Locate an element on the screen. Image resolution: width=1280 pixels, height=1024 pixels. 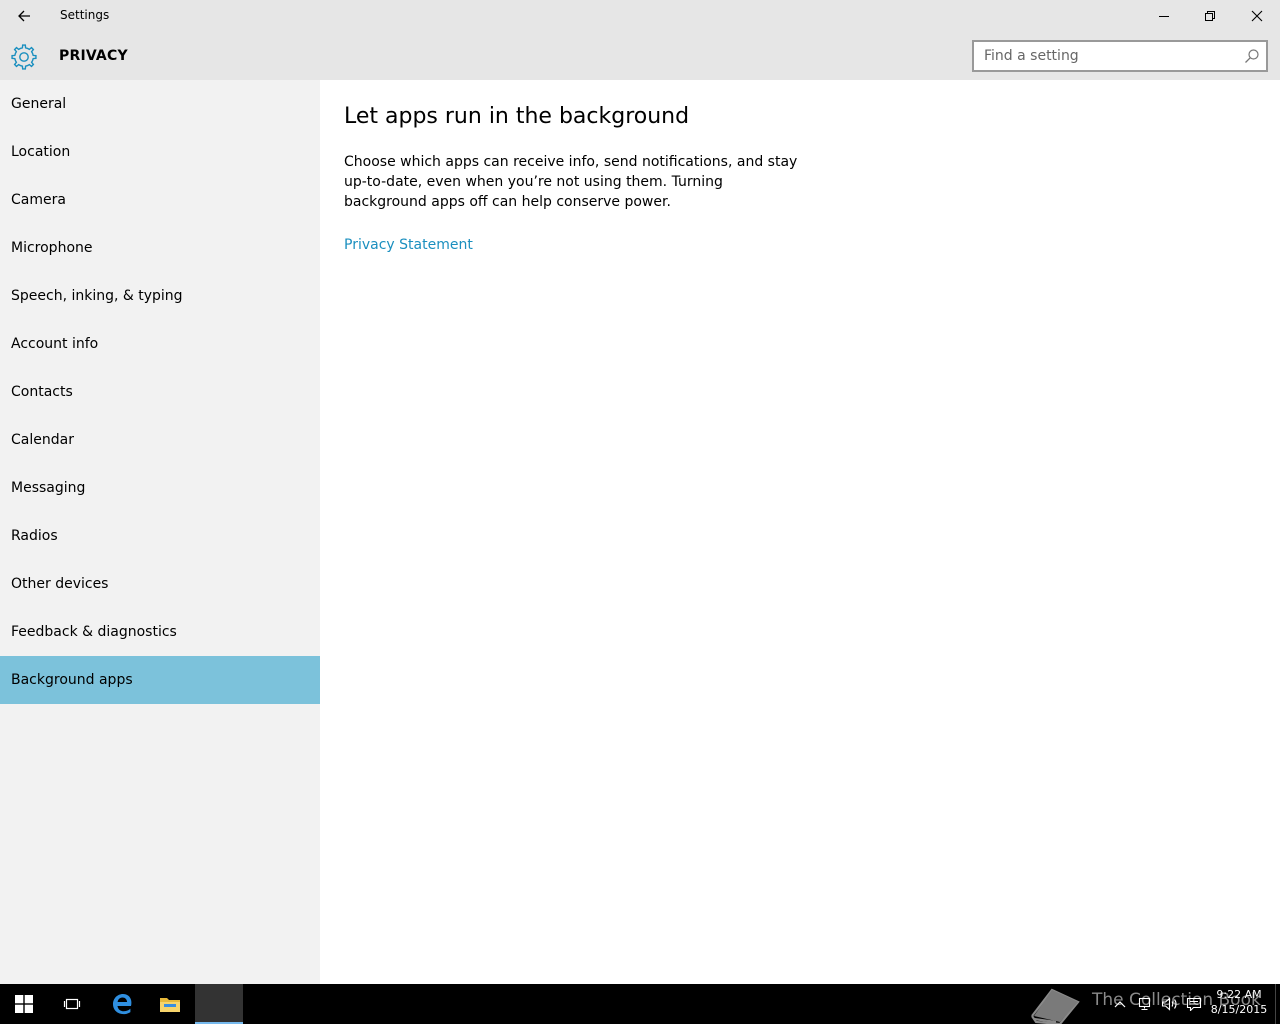
sidebar-item-location: Location is located at coordinates (160, 152).